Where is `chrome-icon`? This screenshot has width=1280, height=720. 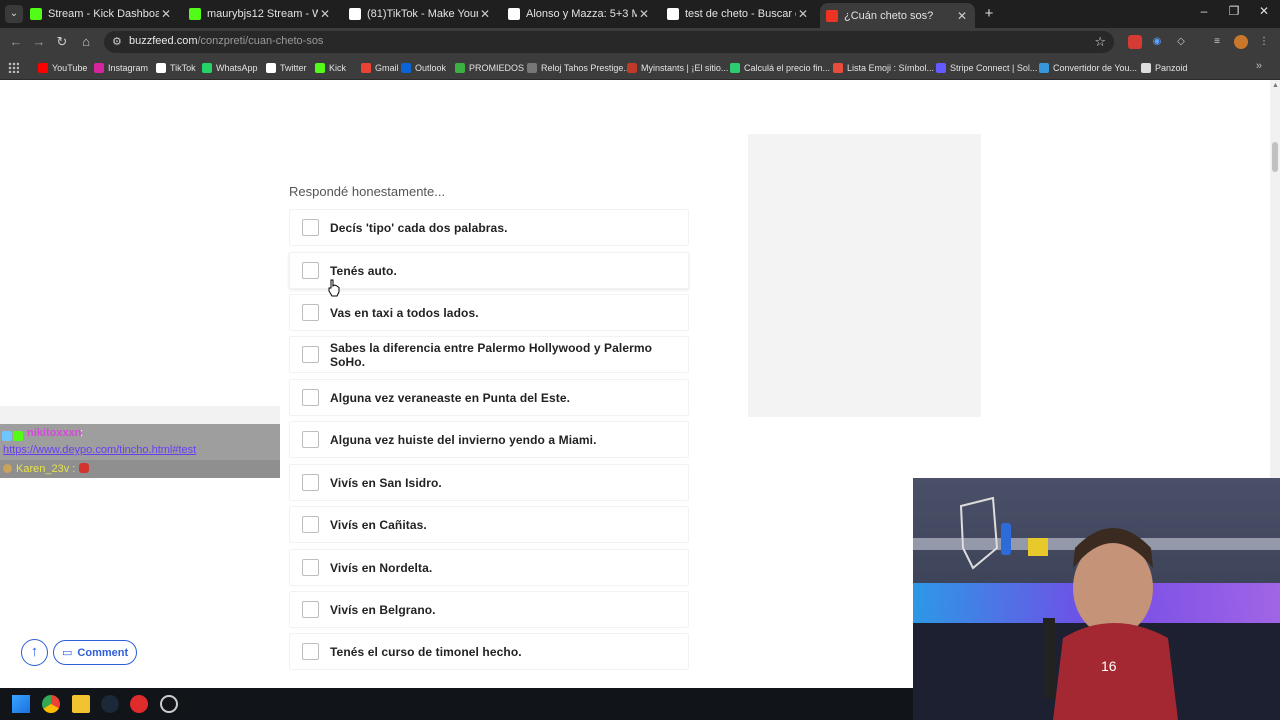 chrome-icon is located at coordinates (51, 704).